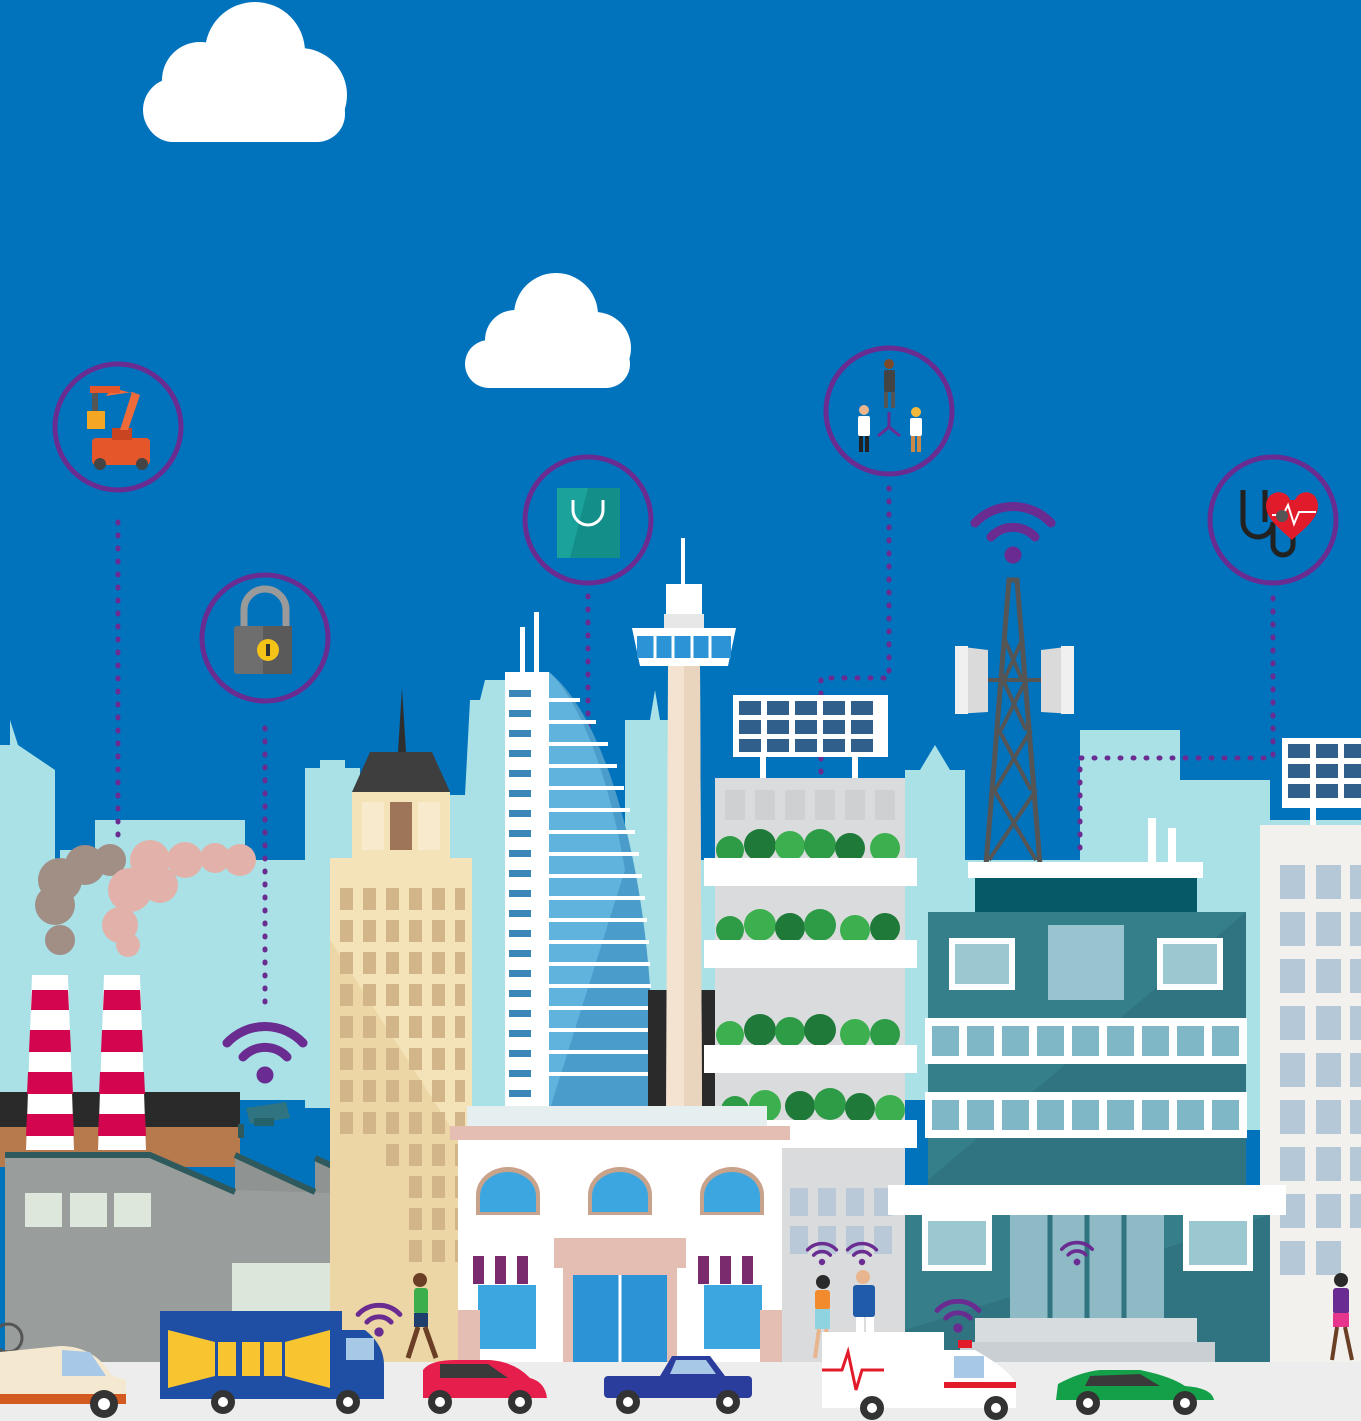  I want to click on chimney-right, so click(122, 1062).